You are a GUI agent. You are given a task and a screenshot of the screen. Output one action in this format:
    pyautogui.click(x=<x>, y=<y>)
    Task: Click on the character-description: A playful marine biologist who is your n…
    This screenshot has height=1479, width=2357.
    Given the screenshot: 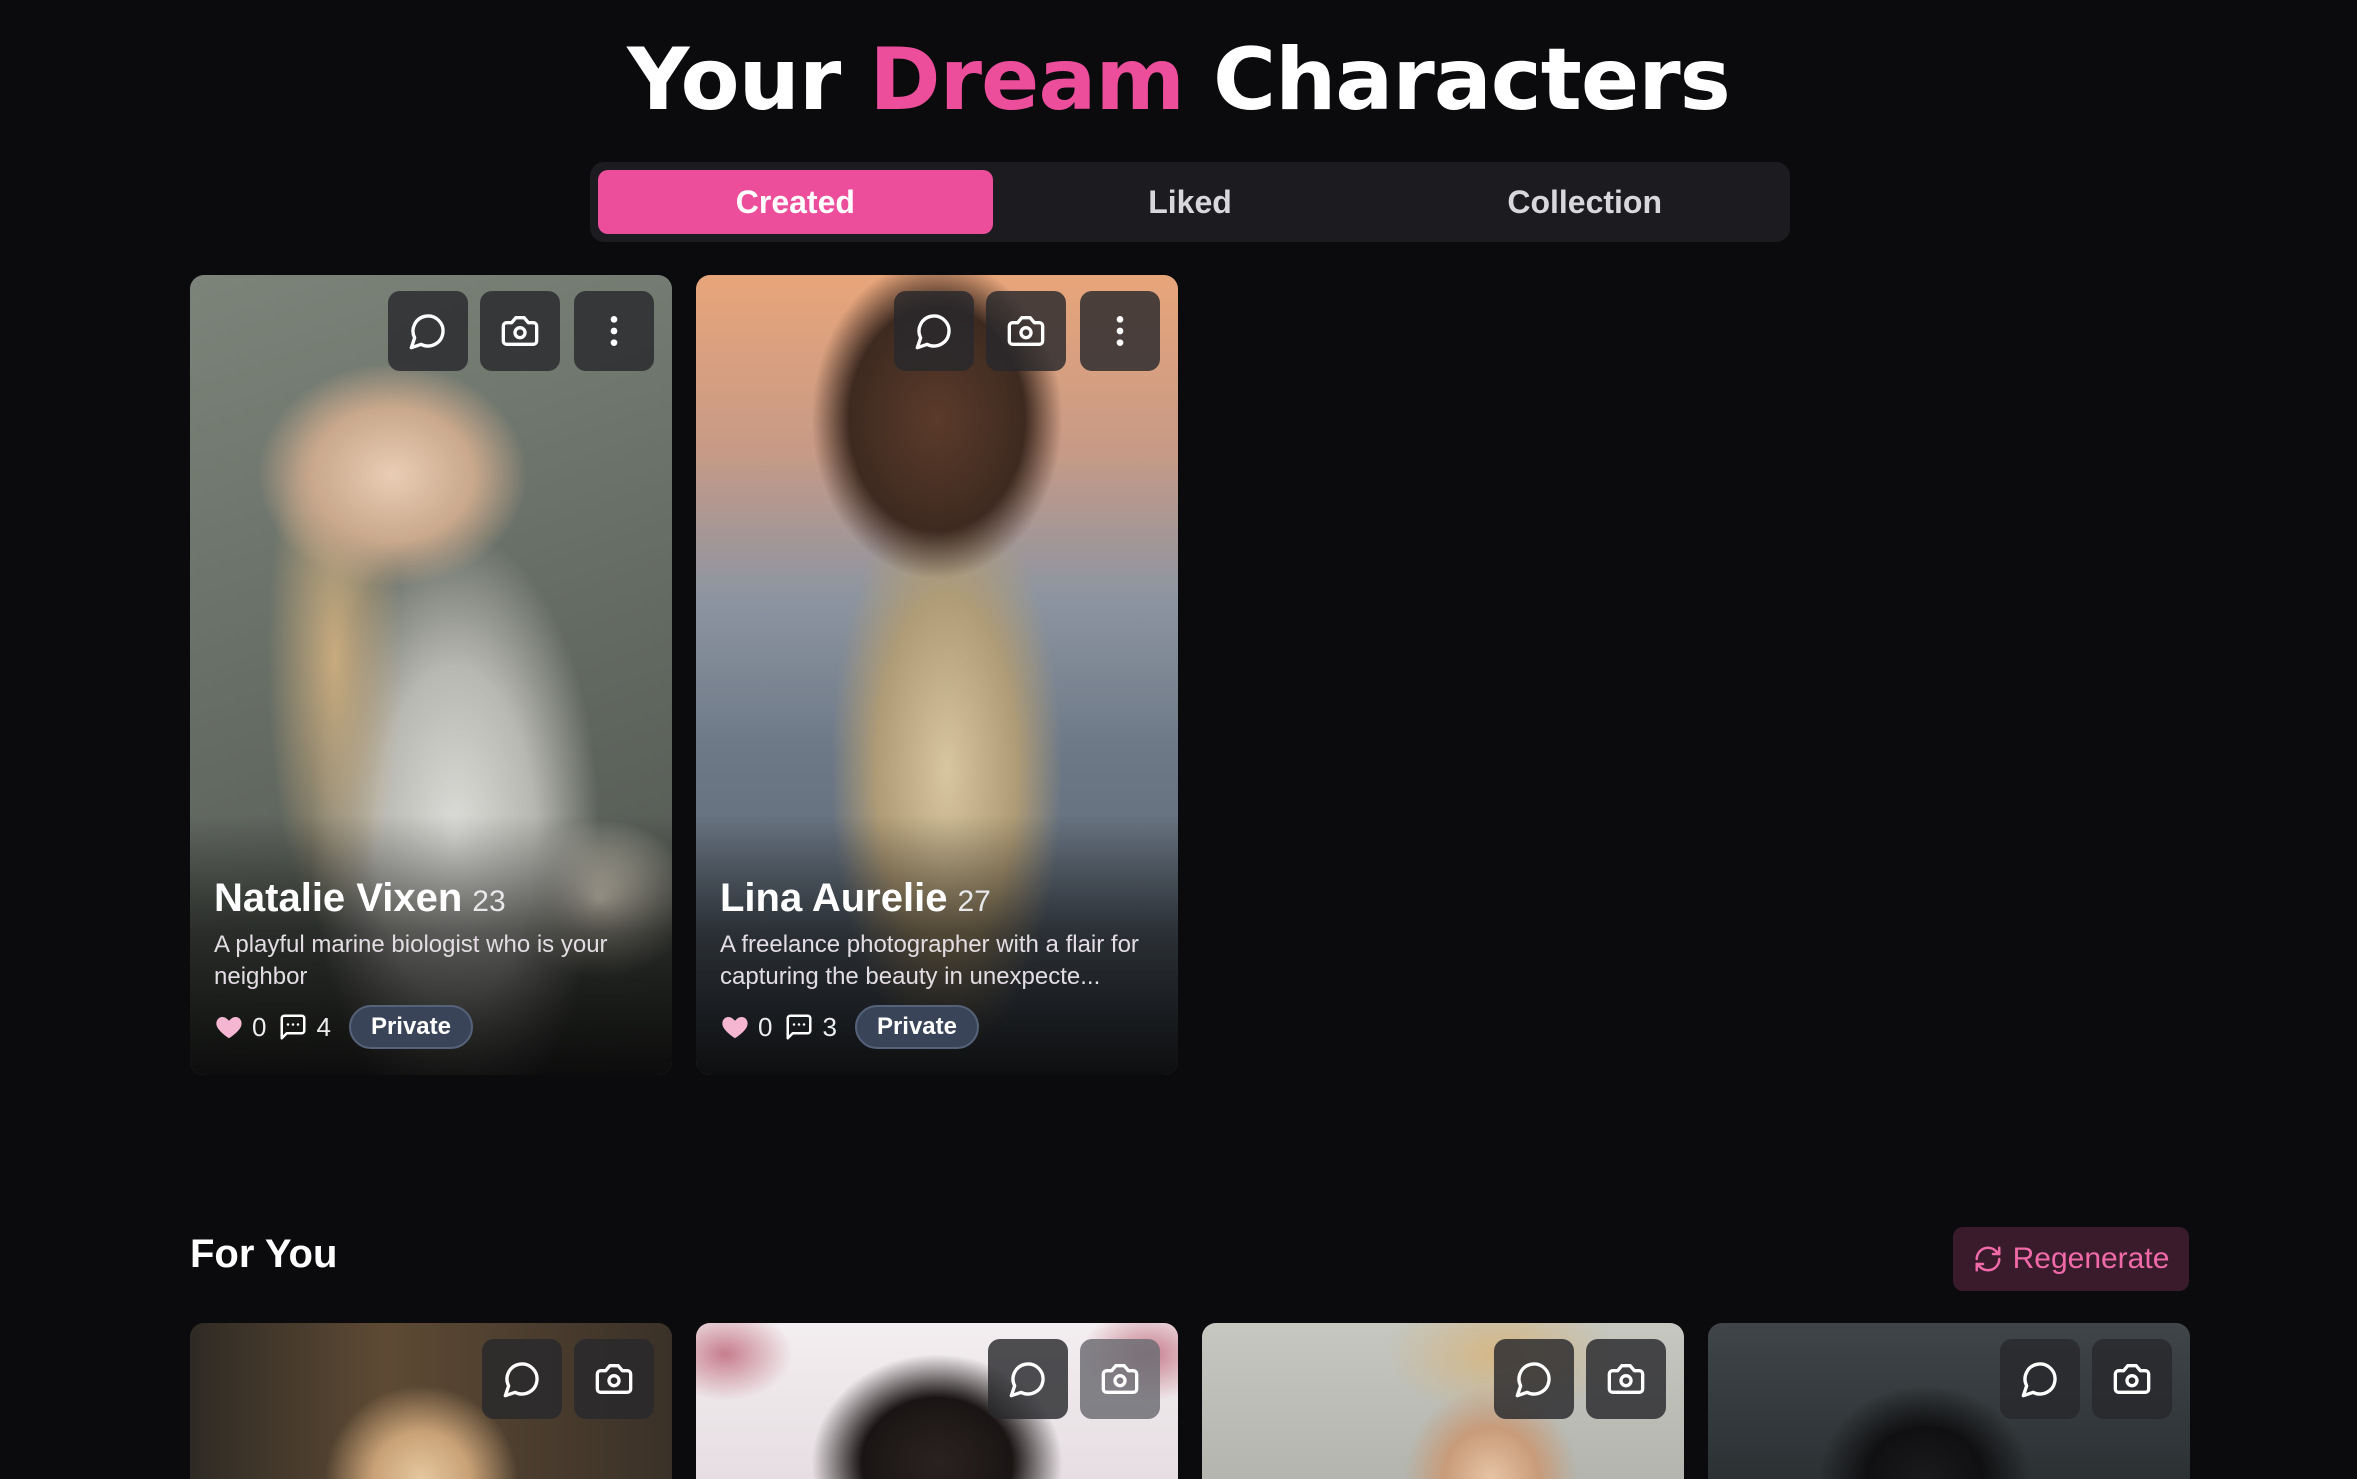 What is the action you would take?
    pyautogui.click(x=411, y=960)
    